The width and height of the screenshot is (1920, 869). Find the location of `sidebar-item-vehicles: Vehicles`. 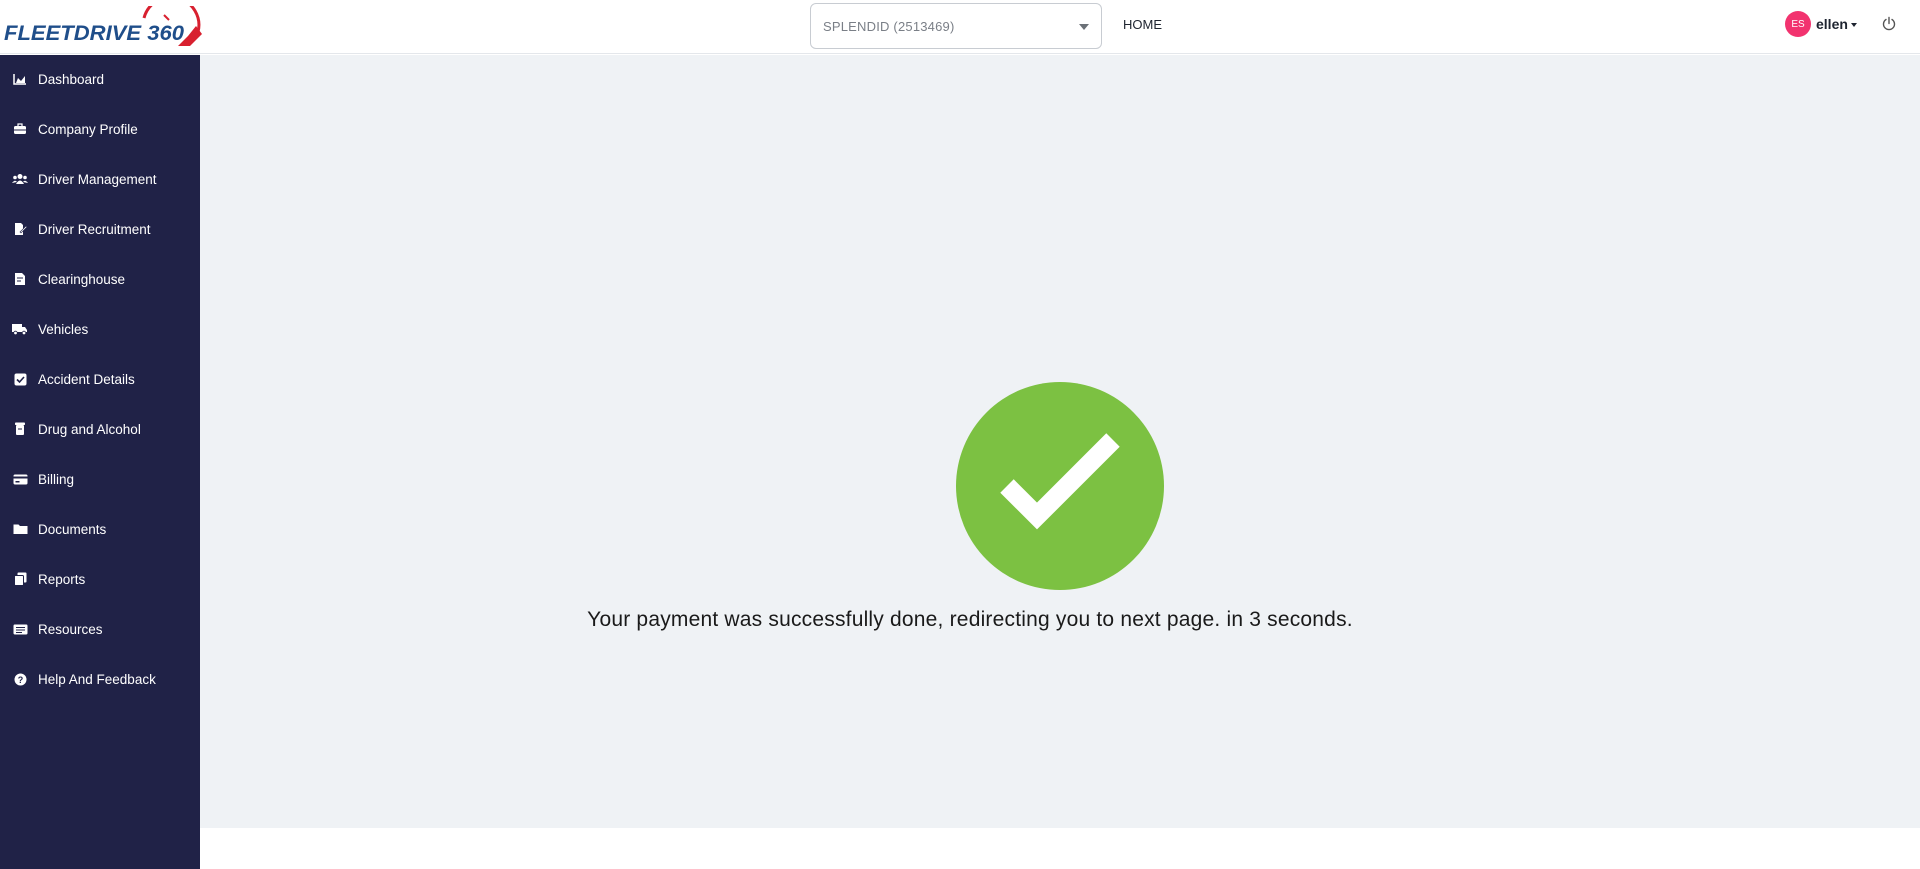

sidebar-item-vehicles: Vehicles is located at coordinates (100, 329).